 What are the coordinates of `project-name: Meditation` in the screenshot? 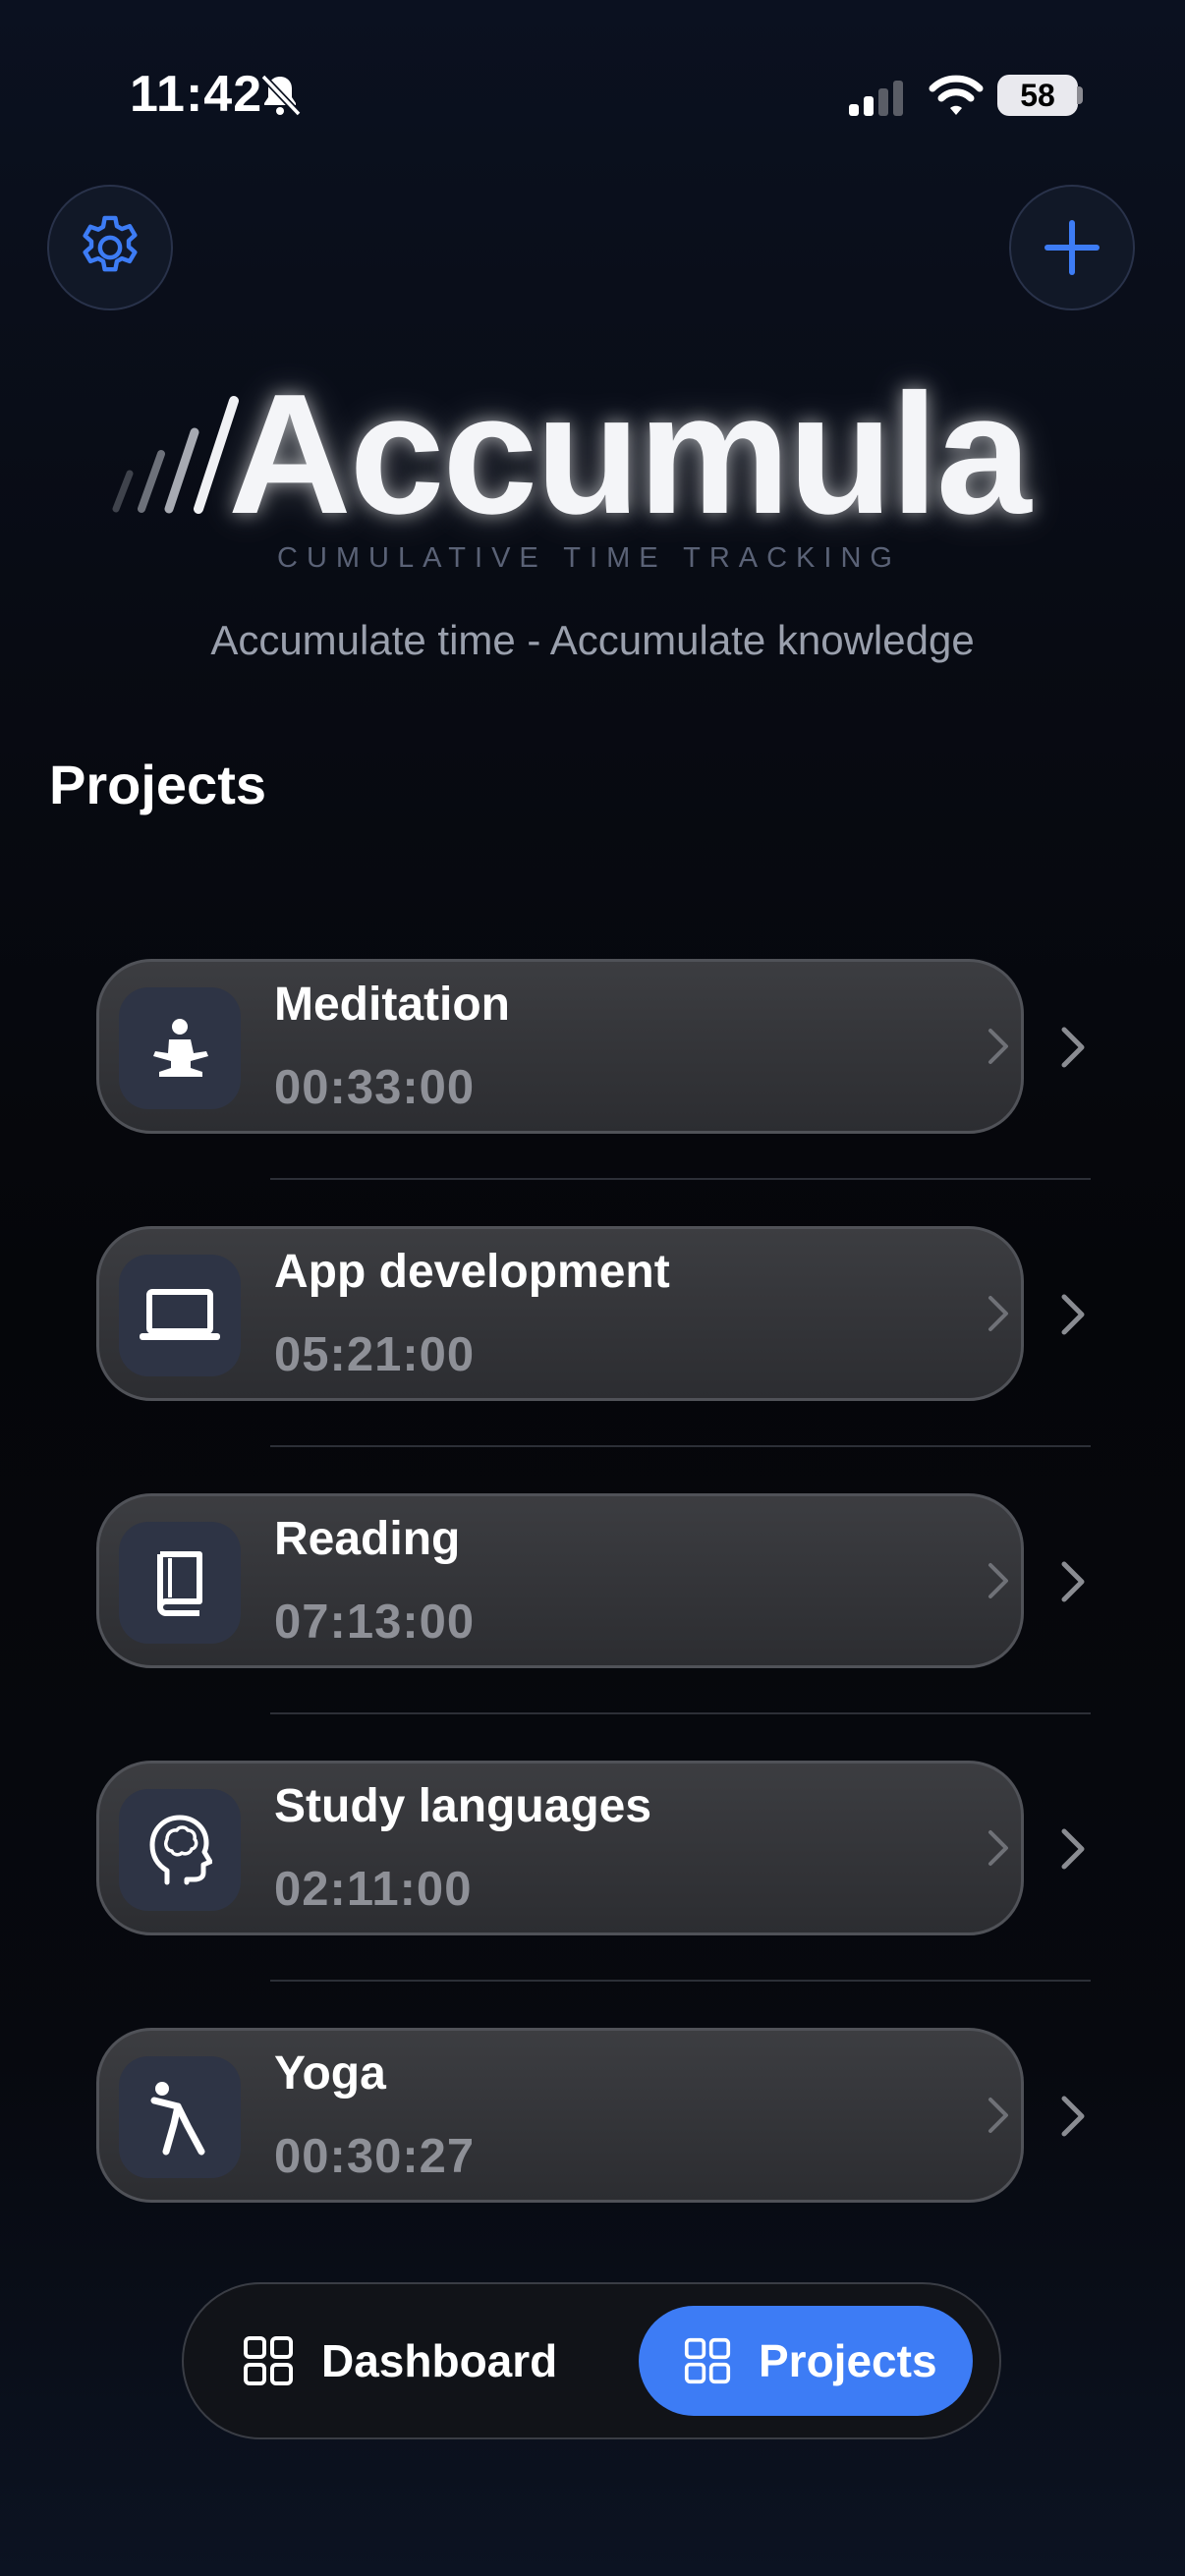 It's located at (392, 1005).